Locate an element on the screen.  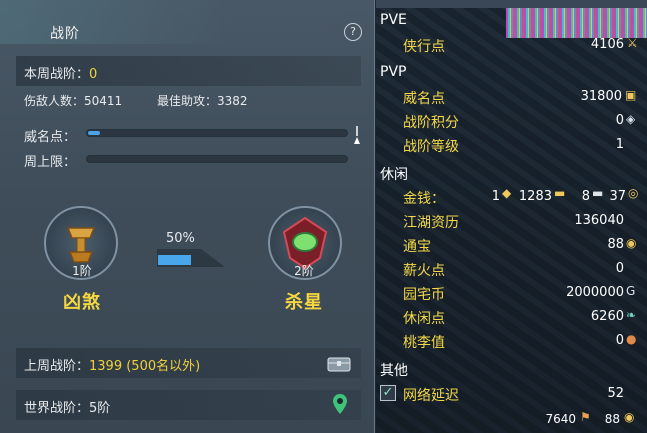
yuanzhai-label: 园宅币 is located at coordinates (424, 295).